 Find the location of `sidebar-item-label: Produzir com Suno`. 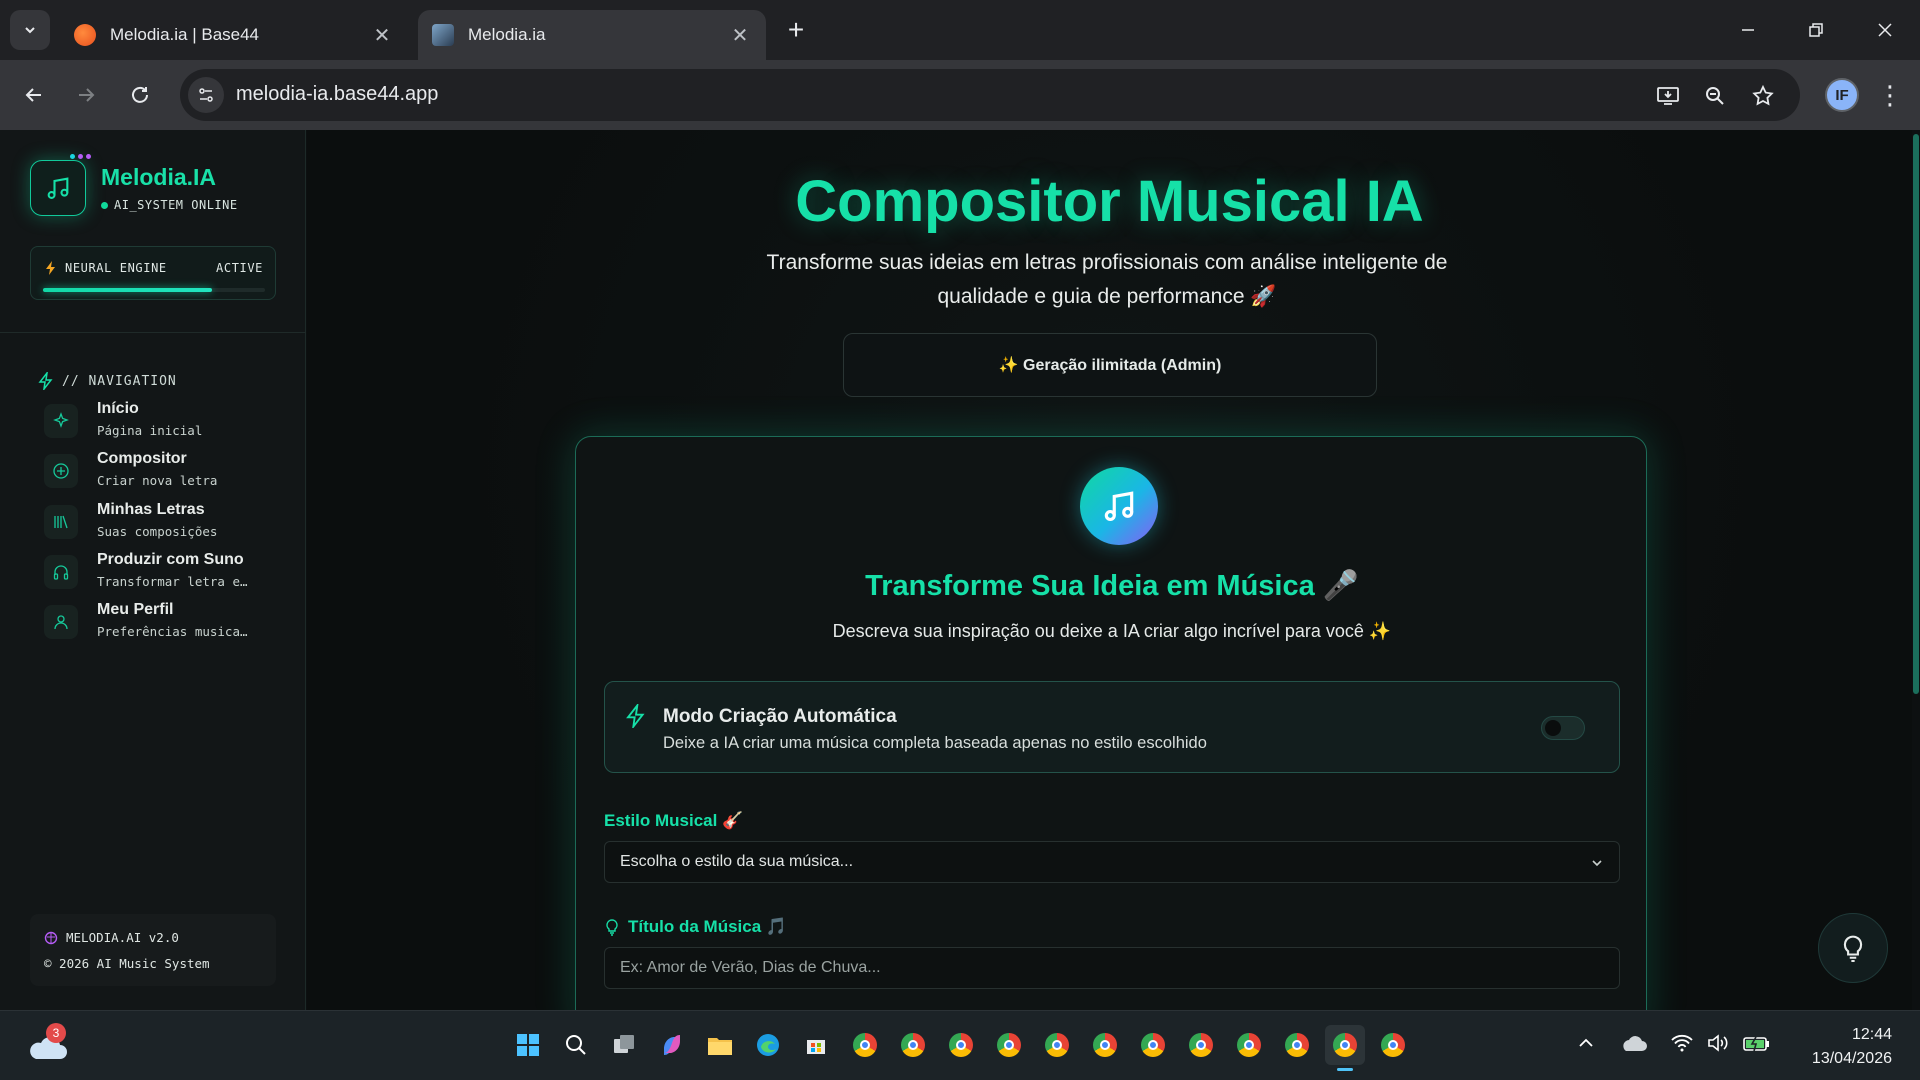

sidebar-item-label: Produzir com Suno is located at coordinates (170, 559).